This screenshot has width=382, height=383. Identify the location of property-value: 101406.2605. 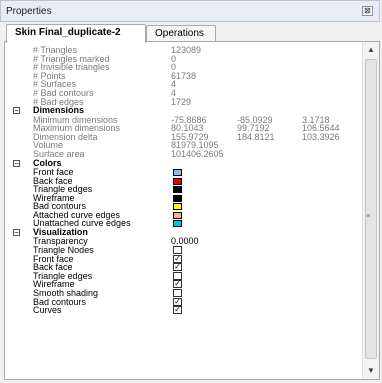
(197, 153).